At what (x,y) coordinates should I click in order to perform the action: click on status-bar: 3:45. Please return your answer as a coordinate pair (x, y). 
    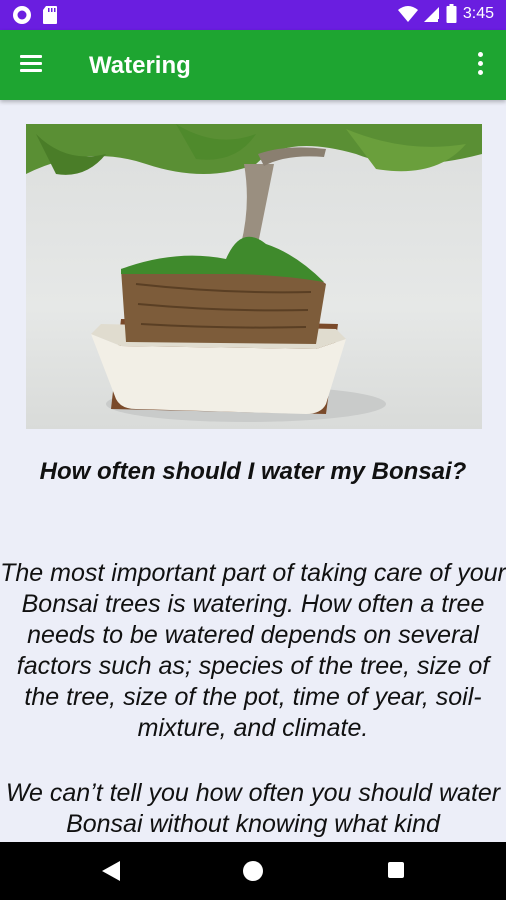
    Looking at the image, I should click on (253, 15).